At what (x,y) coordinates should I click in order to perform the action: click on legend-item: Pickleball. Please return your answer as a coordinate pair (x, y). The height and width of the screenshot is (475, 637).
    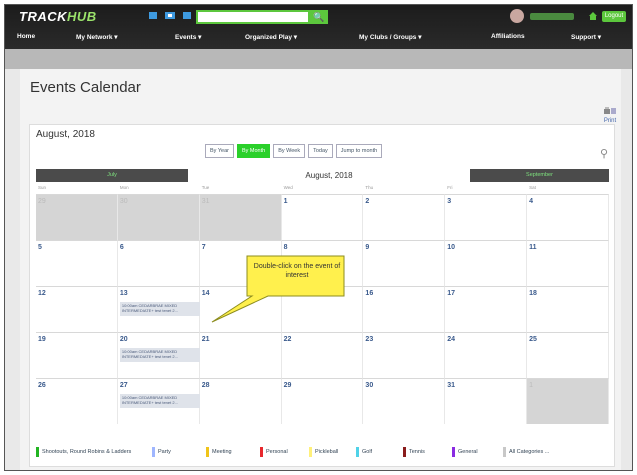
    Looking at the image, I should click on (323, 452).